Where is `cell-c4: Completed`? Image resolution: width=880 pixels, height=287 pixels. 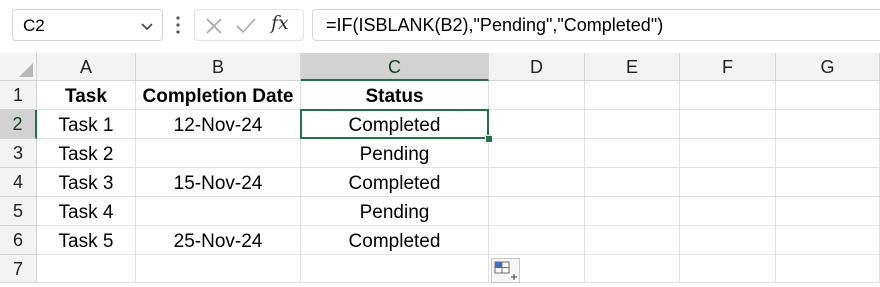
cell-c4: Completed is located at coordinates (395, 182).